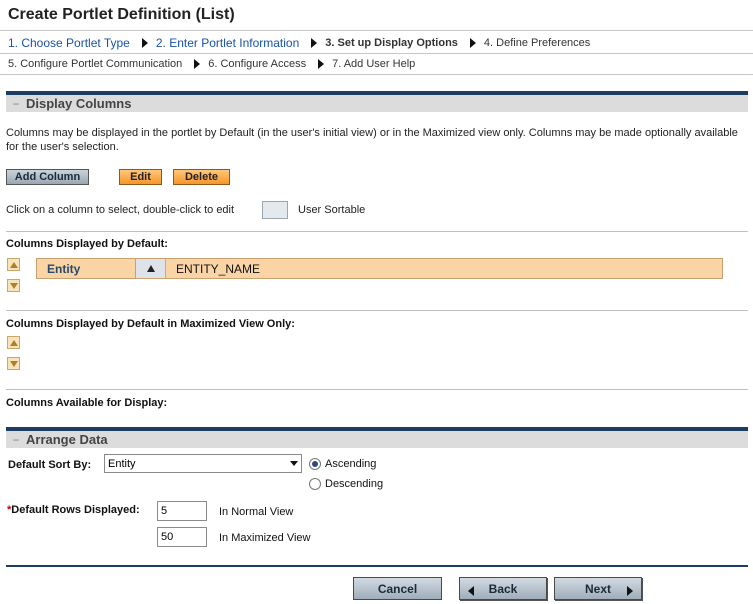 Image resolution: width=753 pixels, height=604 pixels. What do you see at coordinates (377, 437) in the screenshot?
I see `arrange-data-section-header: − Arrange Data` at bounding box center [377, 437].